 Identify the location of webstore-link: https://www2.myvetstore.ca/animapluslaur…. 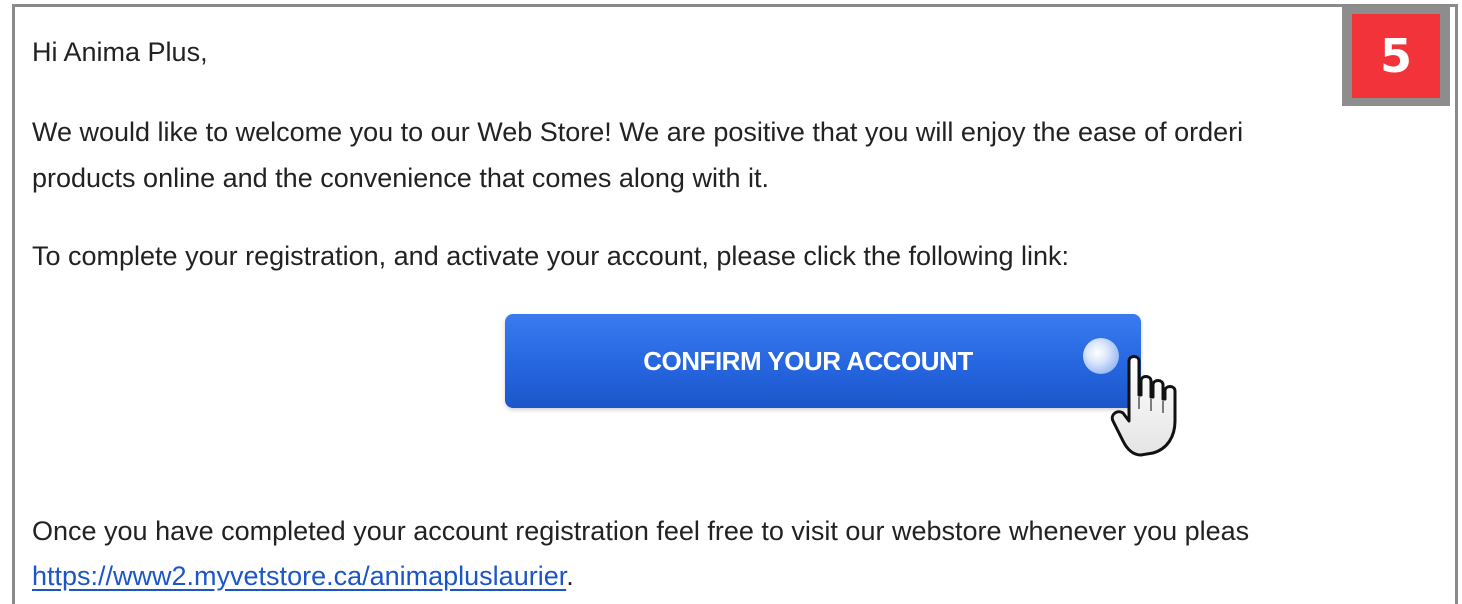
(299, 576).